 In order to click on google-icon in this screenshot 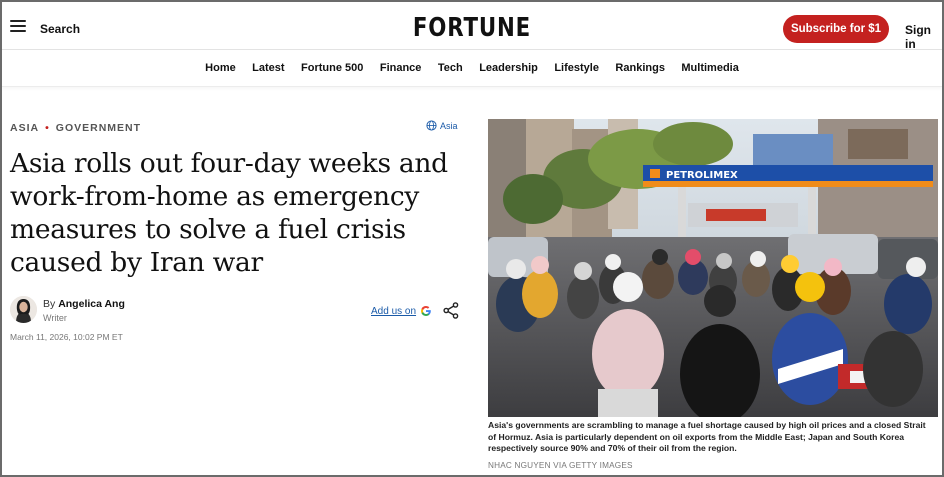, I will do `click(426, 311)`.